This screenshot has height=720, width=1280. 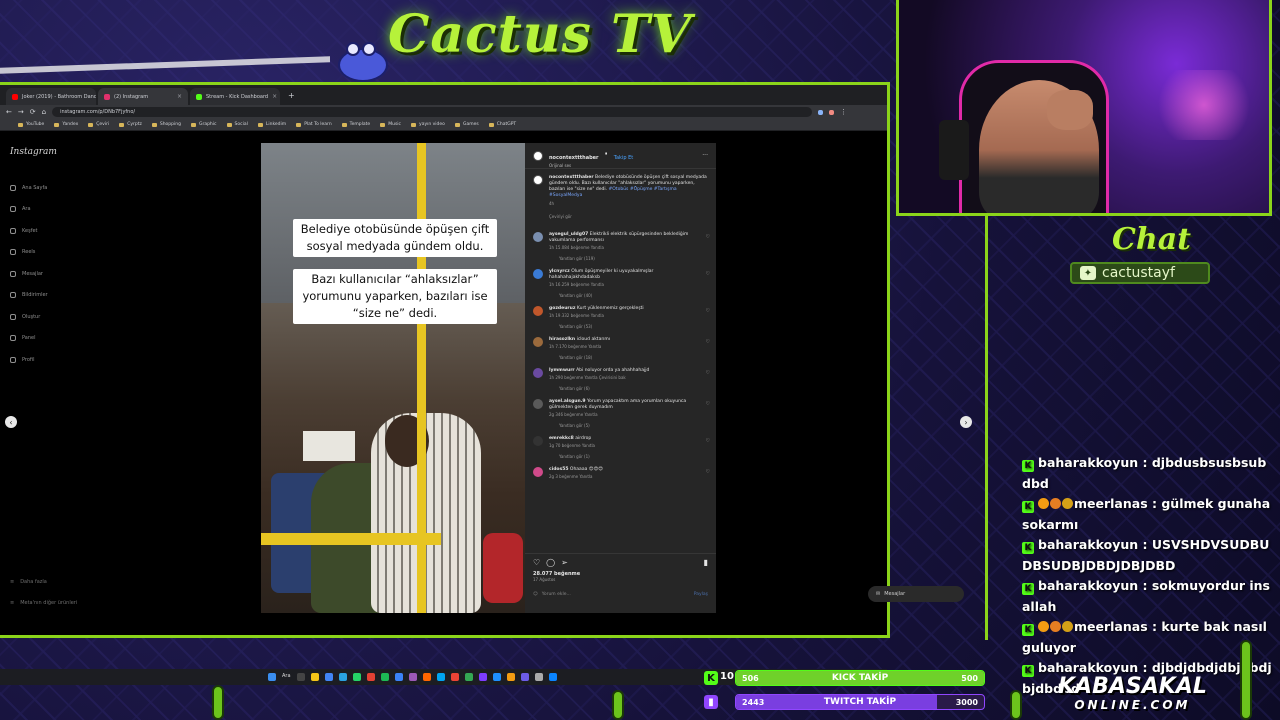 What do you see at coordinates (11, 422) in the screenshot?
I see `prev-post-arrow-icon: ‹` at bounding box center [11, 422].